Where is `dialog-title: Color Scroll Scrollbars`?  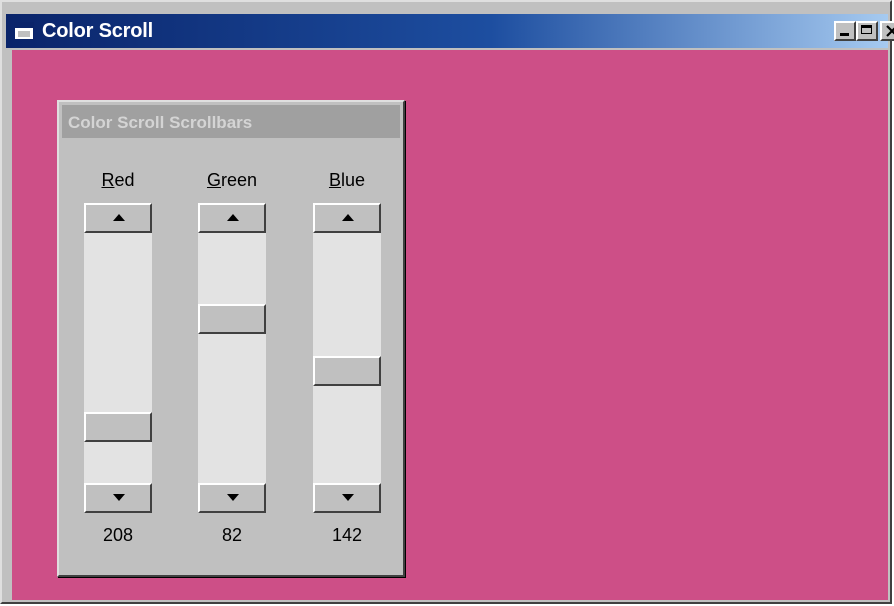 dialog-title: Color Scroll Scrollbars is located at coordinates (160, 122).